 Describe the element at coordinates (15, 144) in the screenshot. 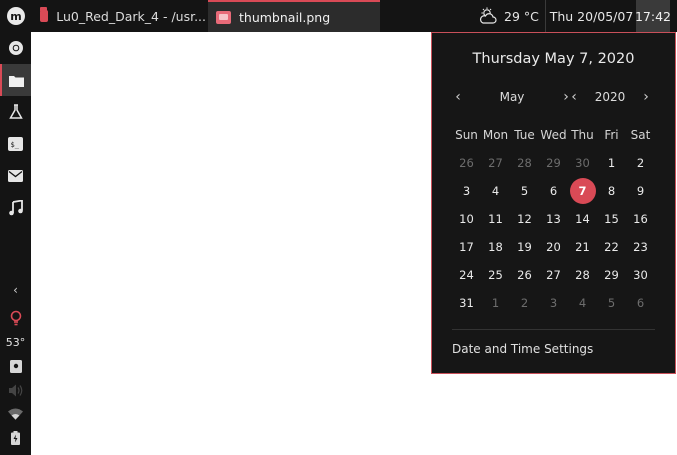

I see `terminal-icon: $_` at that location.